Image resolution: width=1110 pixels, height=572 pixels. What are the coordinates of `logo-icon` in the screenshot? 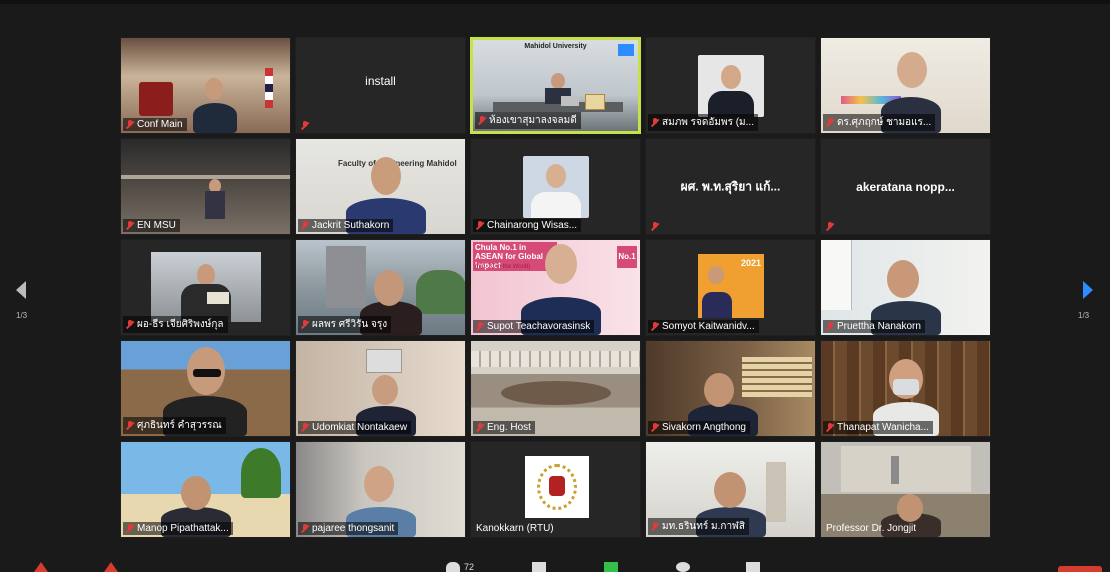 It's located at (626, 50).